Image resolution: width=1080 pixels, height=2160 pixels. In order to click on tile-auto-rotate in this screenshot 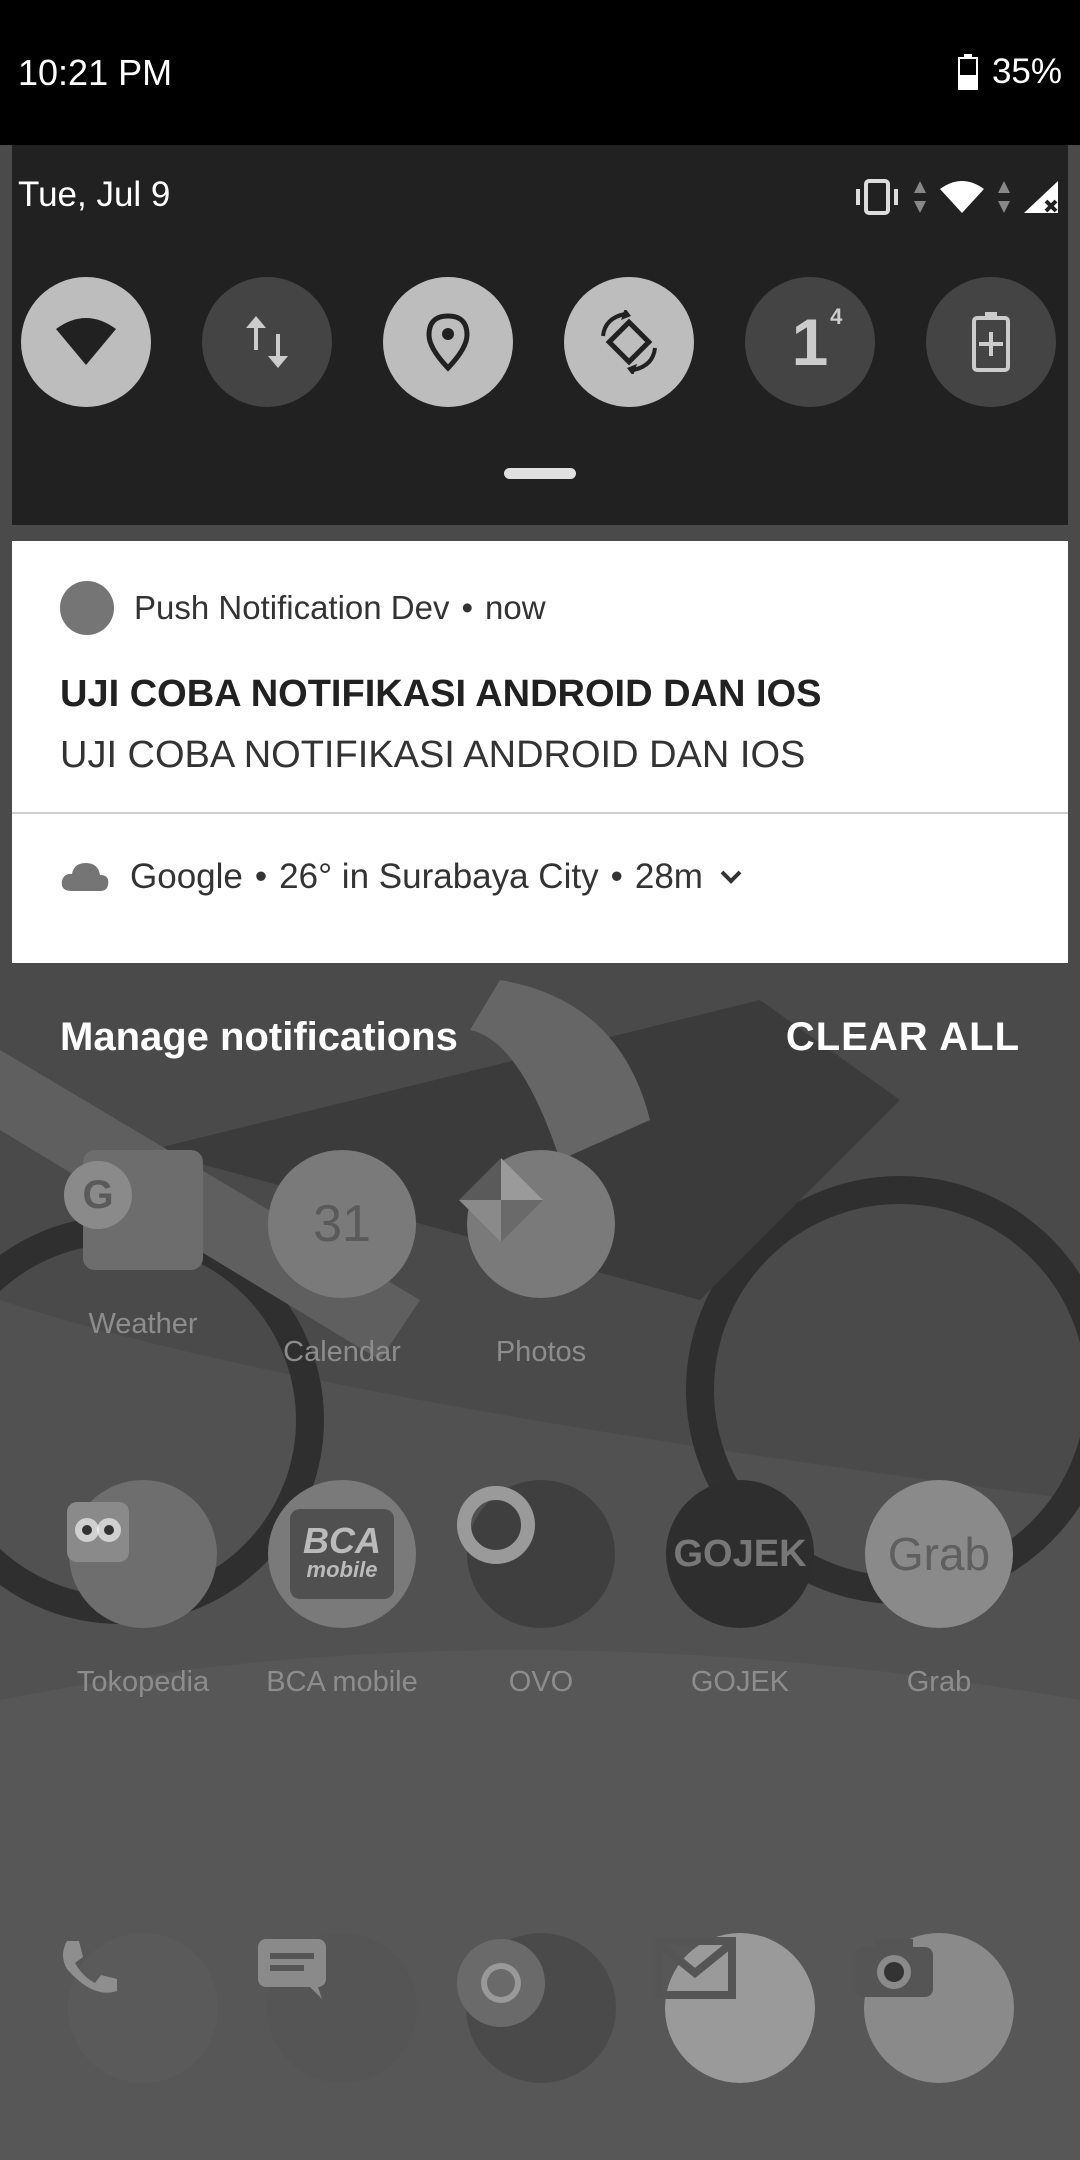, I will do `click(629, 342)`.